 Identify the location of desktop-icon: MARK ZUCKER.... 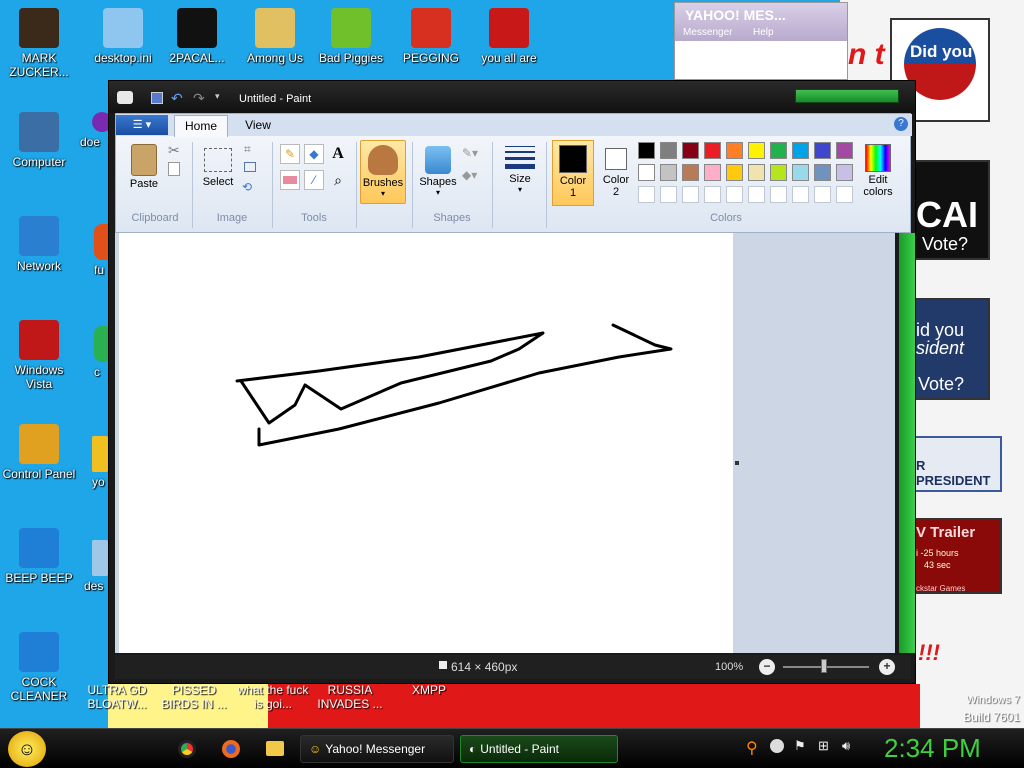
(39, 43).